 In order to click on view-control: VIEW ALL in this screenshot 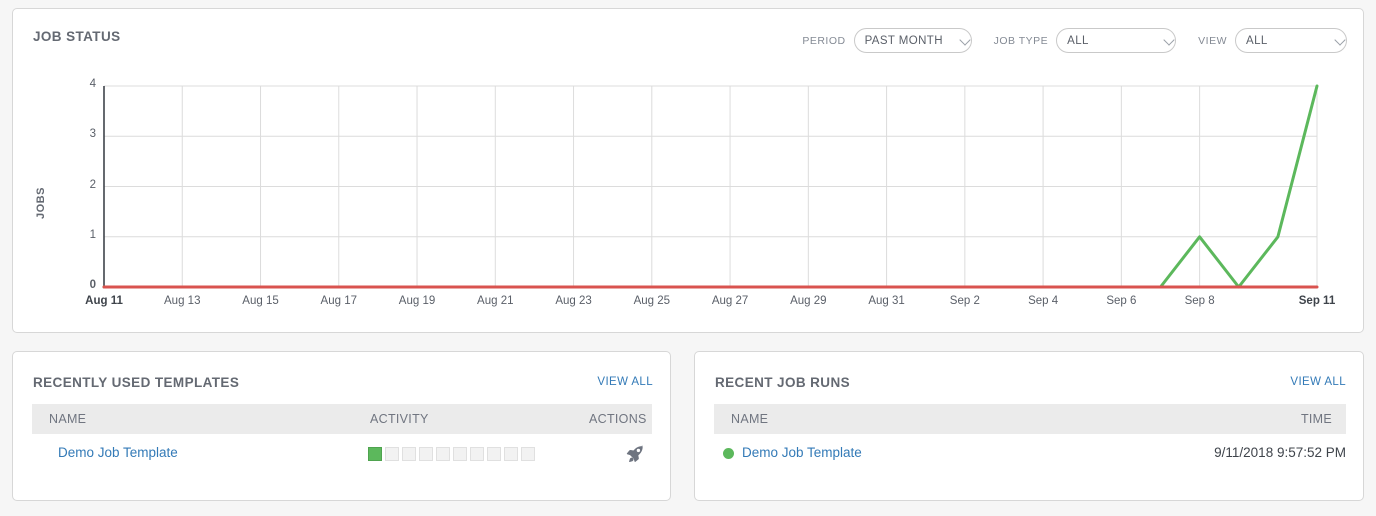, I will do `click(1272, 40)`.